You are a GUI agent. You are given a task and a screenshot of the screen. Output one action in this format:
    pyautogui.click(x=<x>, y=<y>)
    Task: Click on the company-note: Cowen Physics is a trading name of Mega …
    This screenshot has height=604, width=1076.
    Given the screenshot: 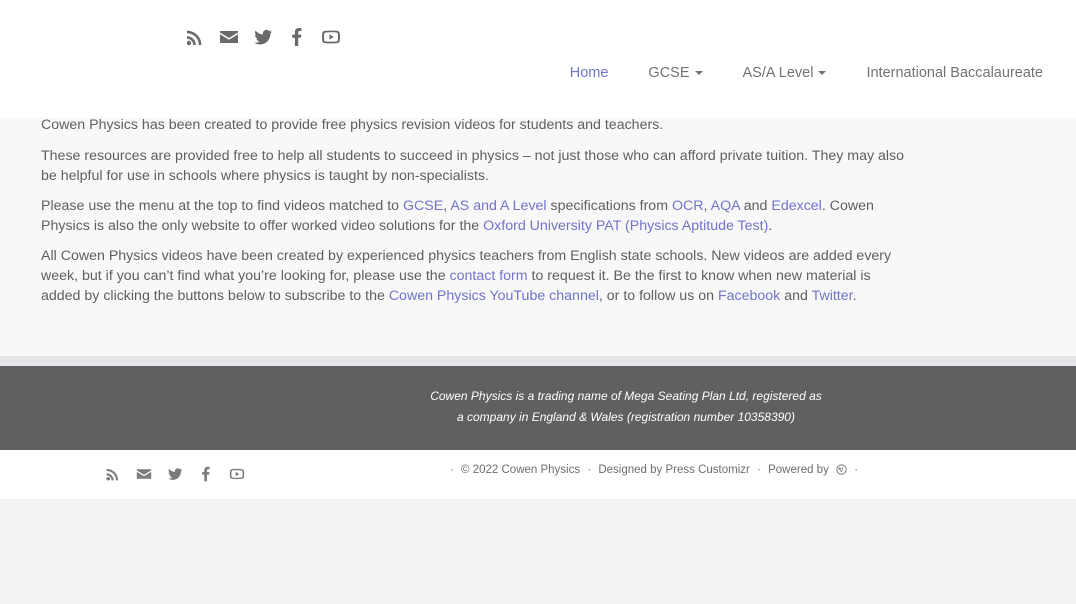 What is the action you would take?
    pyautogui.click(x=626, y=406)
    